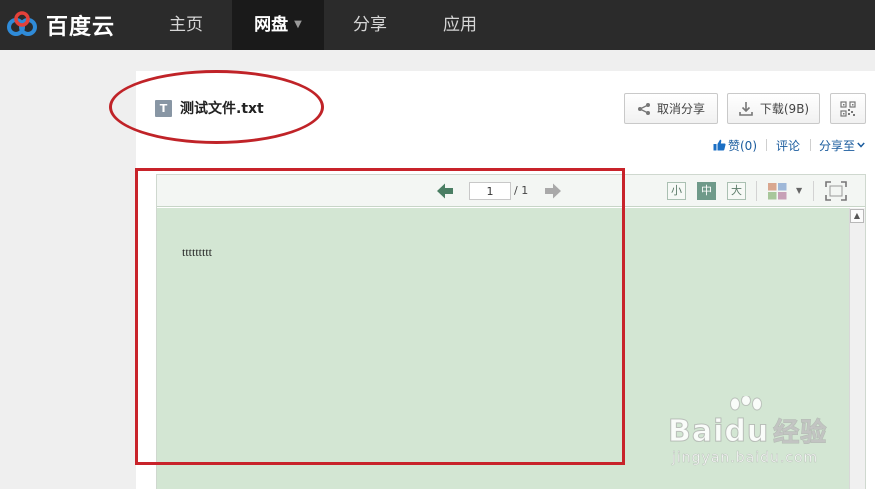  What do you see at coordinates (719, 145) in the screenshot?
I see `thumbs-up-icon` at bounding box center [719, 145].